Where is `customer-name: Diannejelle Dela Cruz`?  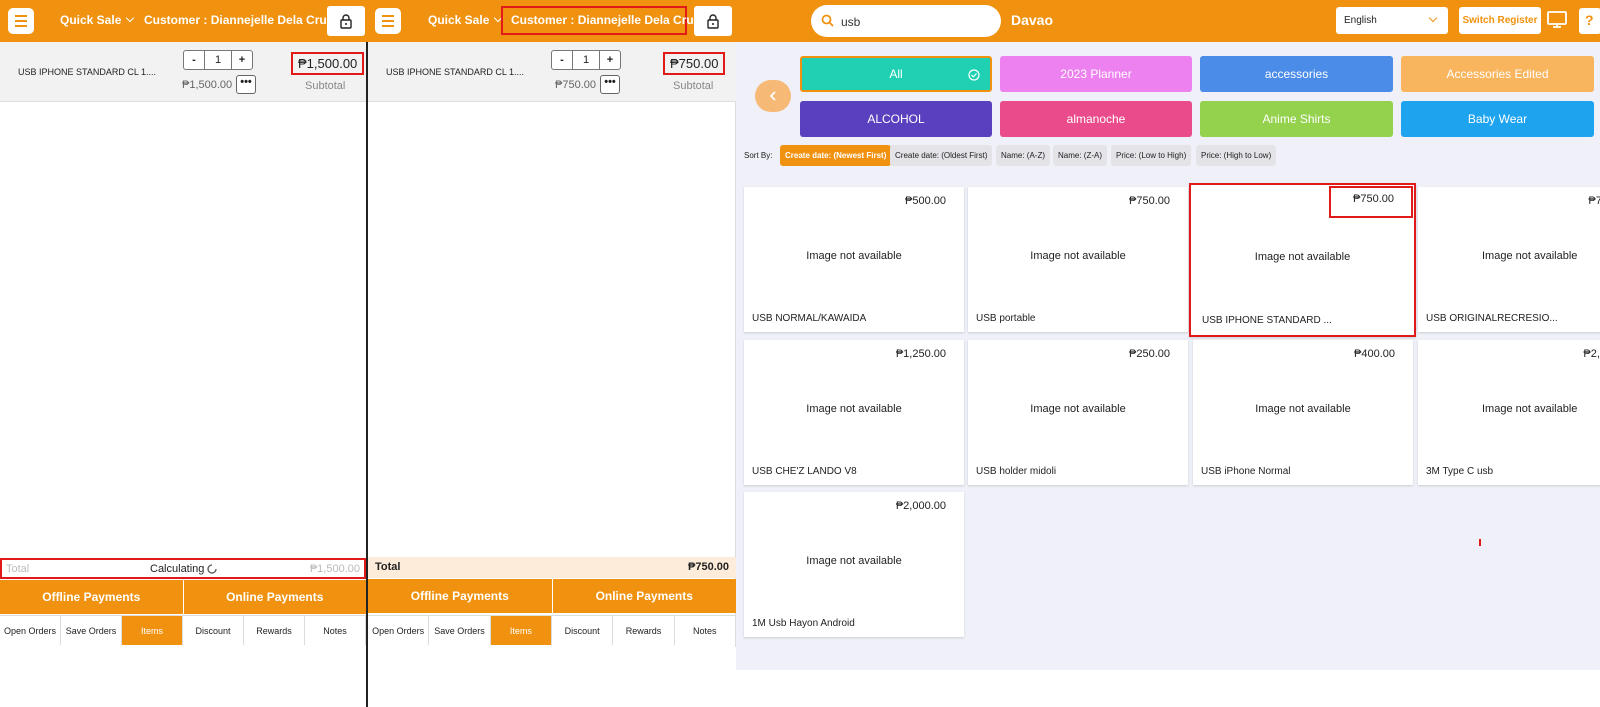
customer-name: Diannejelle Dela Cruz is located at coordinates (271, 20).